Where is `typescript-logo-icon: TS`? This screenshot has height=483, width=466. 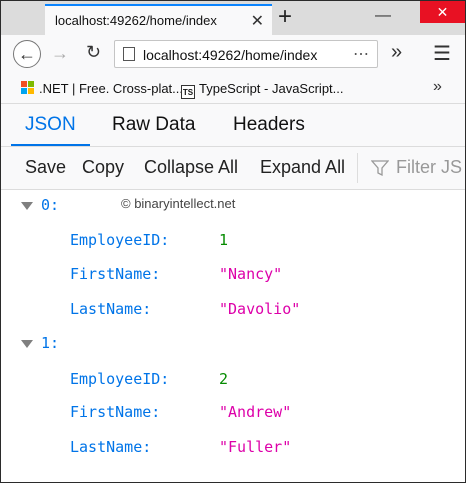
typescript-logo-icon: TS is located at coordinates (188, 92).